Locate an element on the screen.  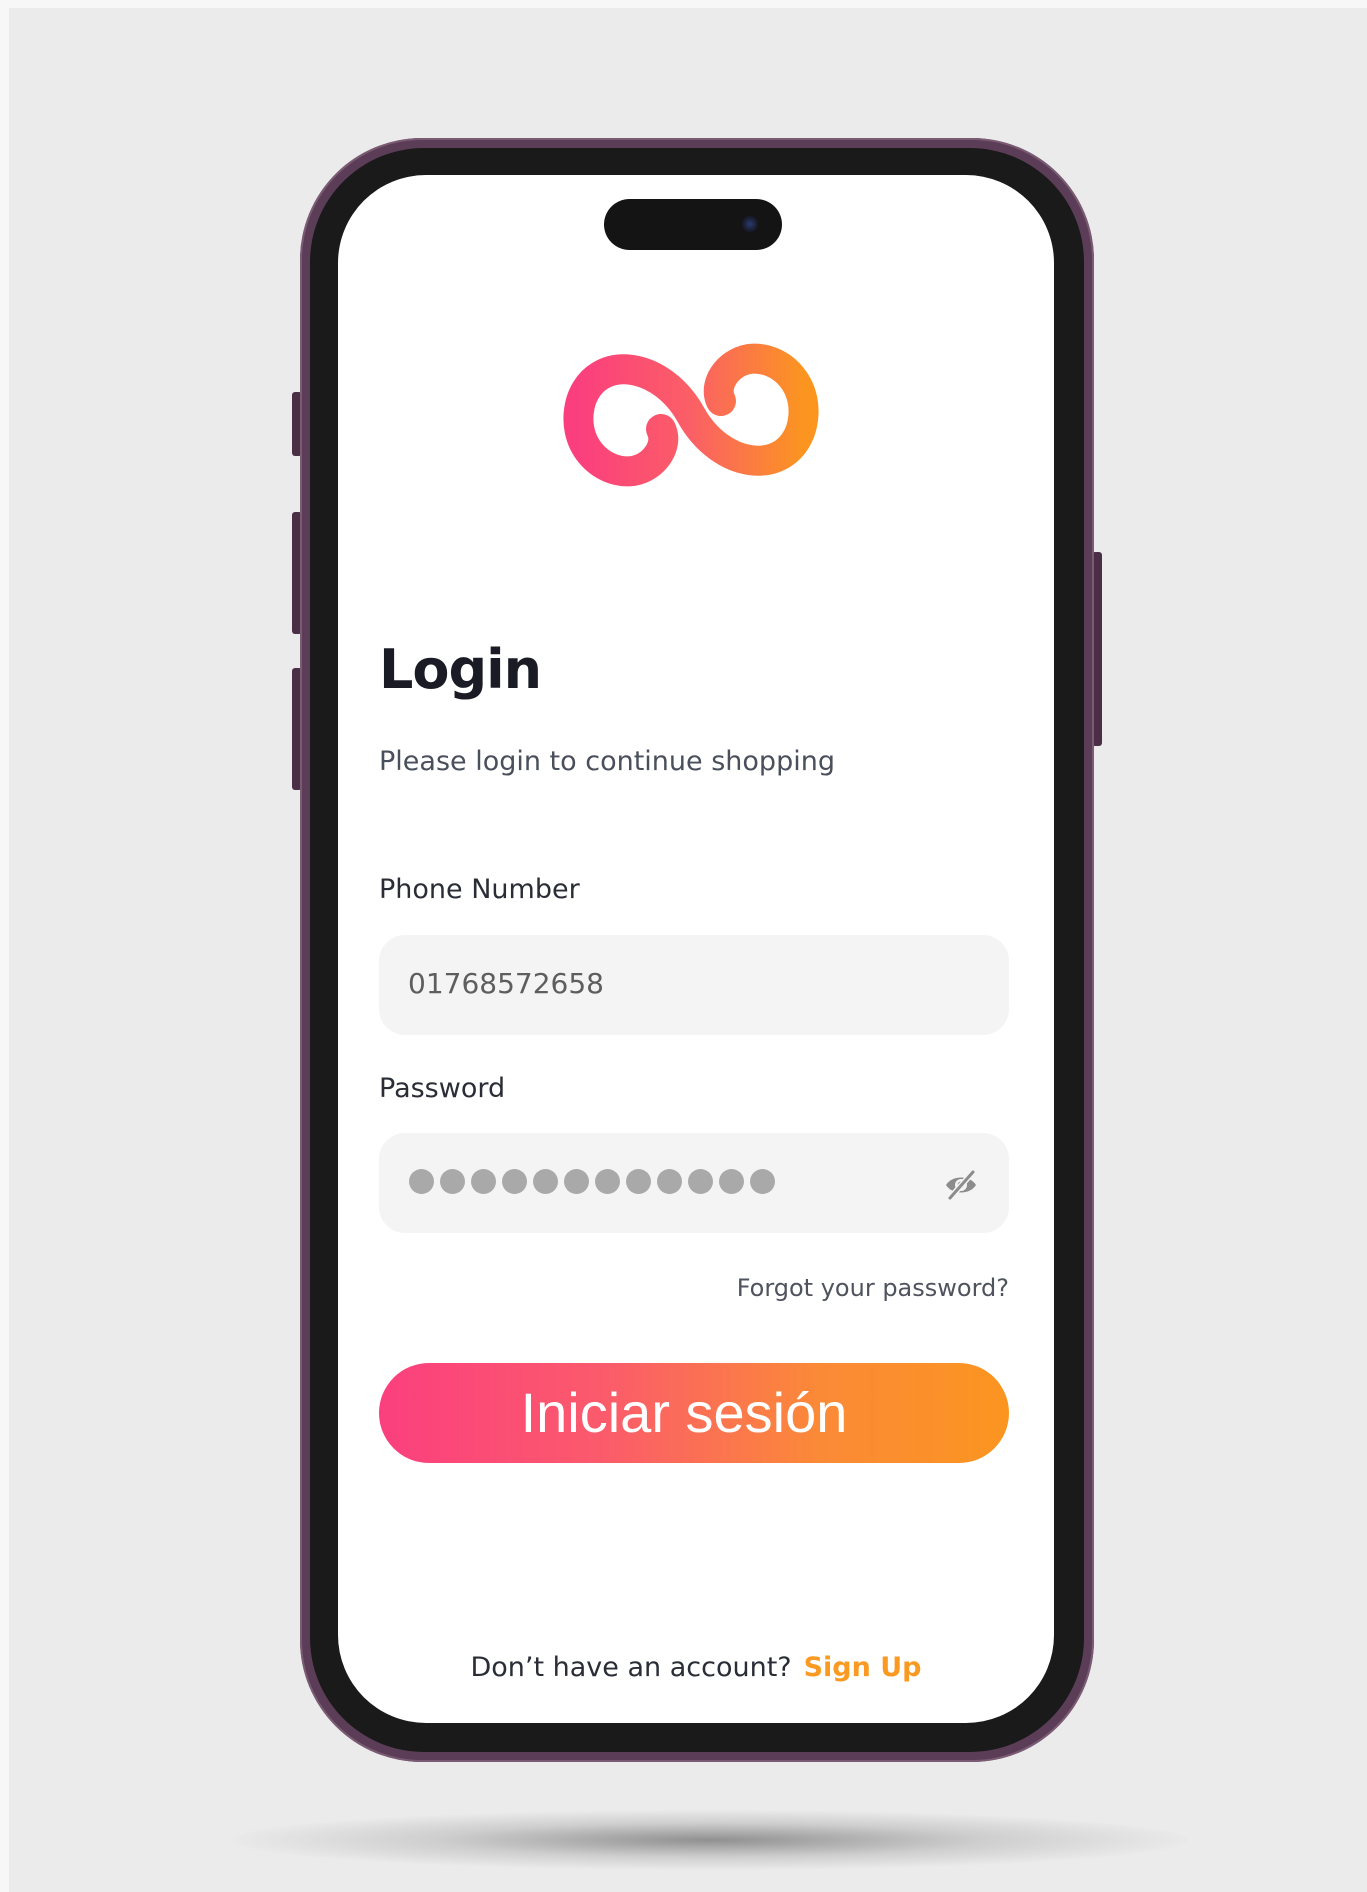
signup-link: Sign Up is located at coordinates (863, 1667).